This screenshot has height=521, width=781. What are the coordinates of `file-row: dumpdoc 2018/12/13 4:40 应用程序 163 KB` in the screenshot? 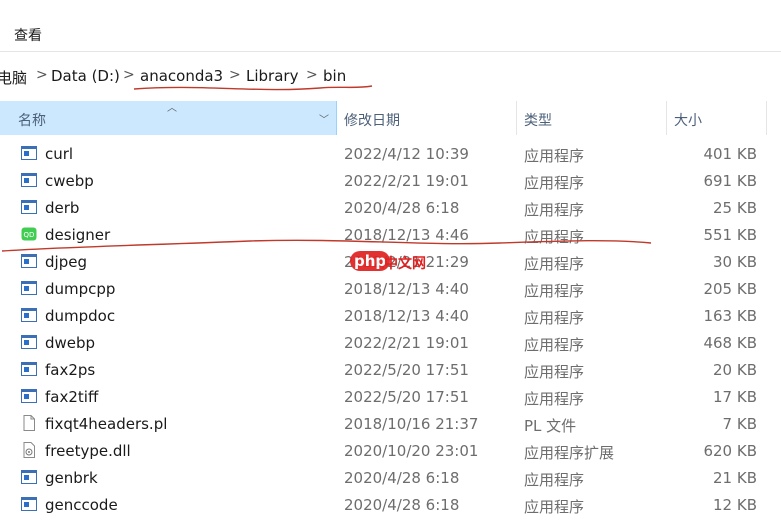 It's located at (390, 315).